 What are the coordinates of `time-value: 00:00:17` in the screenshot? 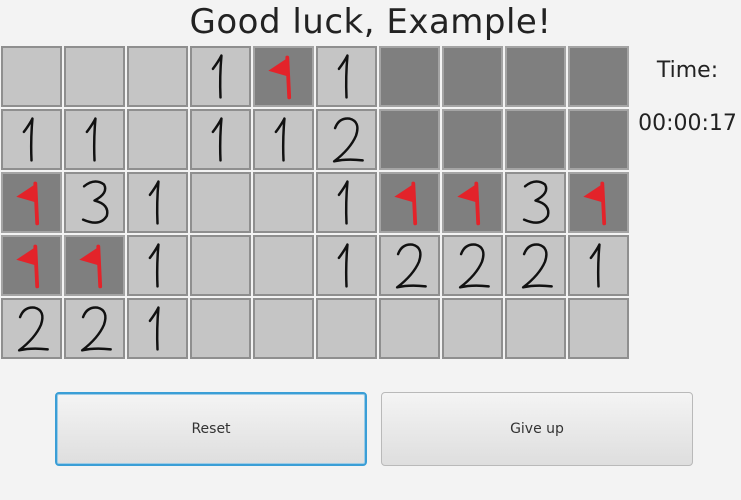 It's located at (687, 123).